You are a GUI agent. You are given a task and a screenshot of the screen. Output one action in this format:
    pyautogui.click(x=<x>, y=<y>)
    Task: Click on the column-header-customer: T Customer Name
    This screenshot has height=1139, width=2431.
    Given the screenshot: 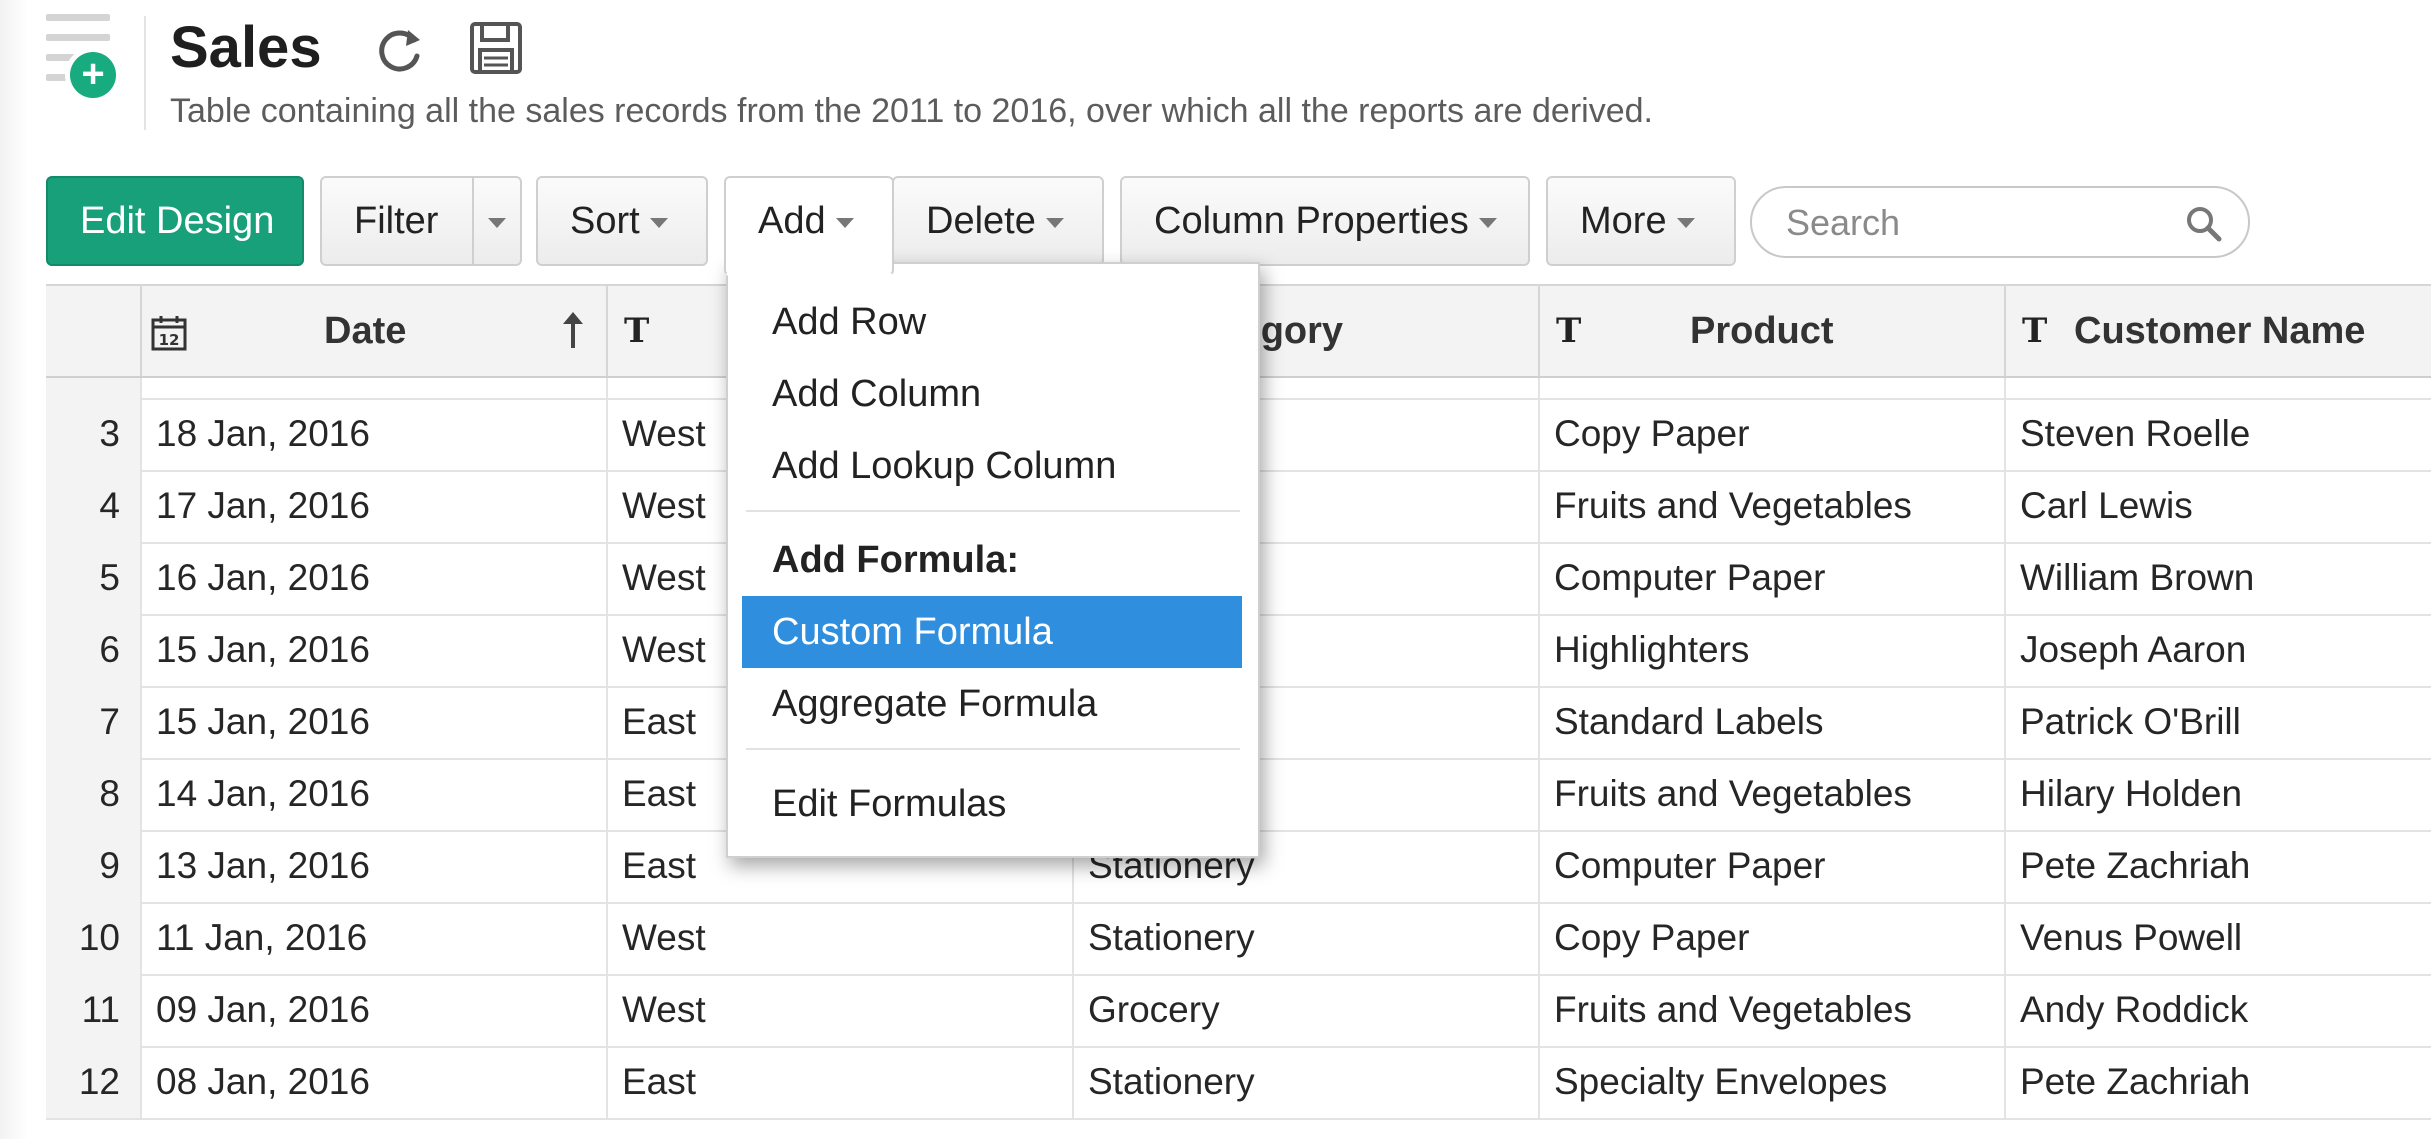 What is the action you would take?
    pyautogui.click(x=2217, y=331)
    